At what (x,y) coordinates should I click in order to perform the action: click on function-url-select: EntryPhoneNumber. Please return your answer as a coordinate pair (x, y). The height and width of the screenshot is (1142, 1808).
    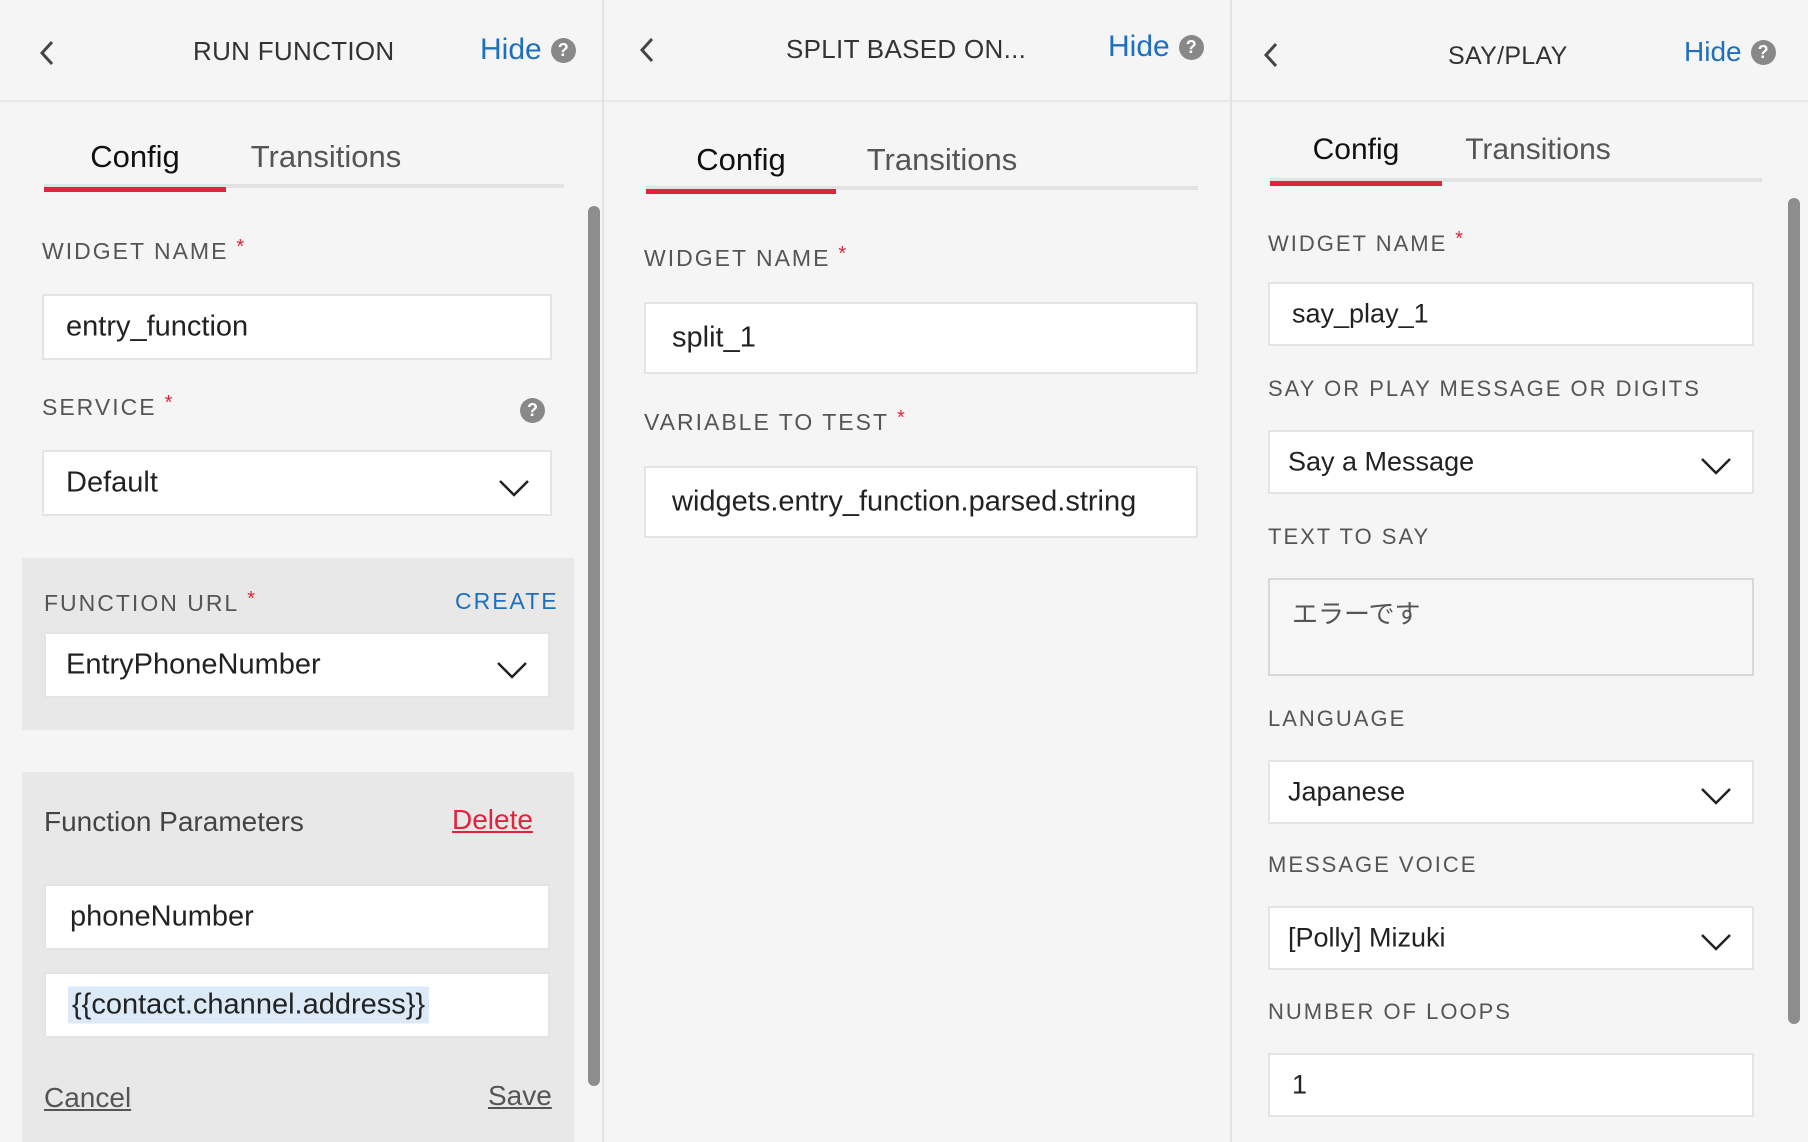
    Looking at the image, I should click on (297, 665).